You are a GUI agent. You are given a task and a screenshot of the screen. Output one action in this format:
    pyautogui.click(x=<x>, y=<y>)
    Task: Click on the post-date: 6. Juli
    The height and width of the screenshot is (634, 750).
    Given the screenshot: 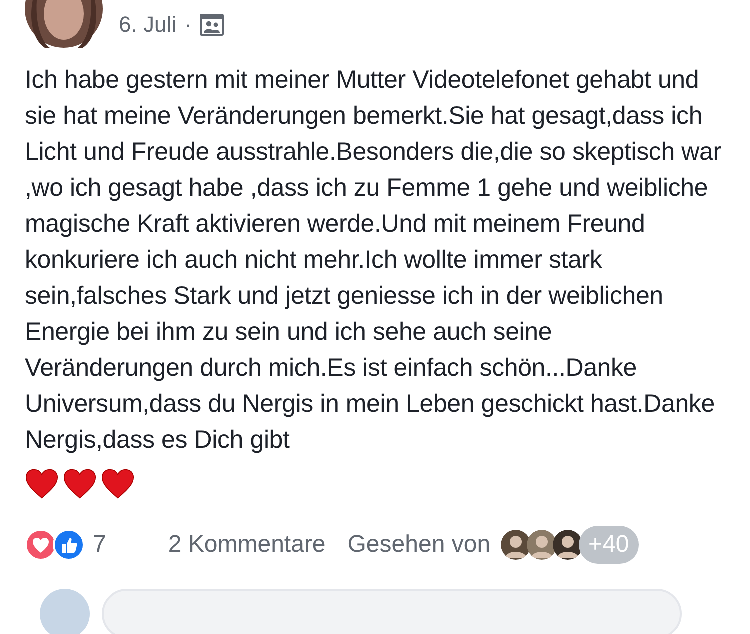 What is the action you would take?
    pyautogui.click(x=147, y=25)
    